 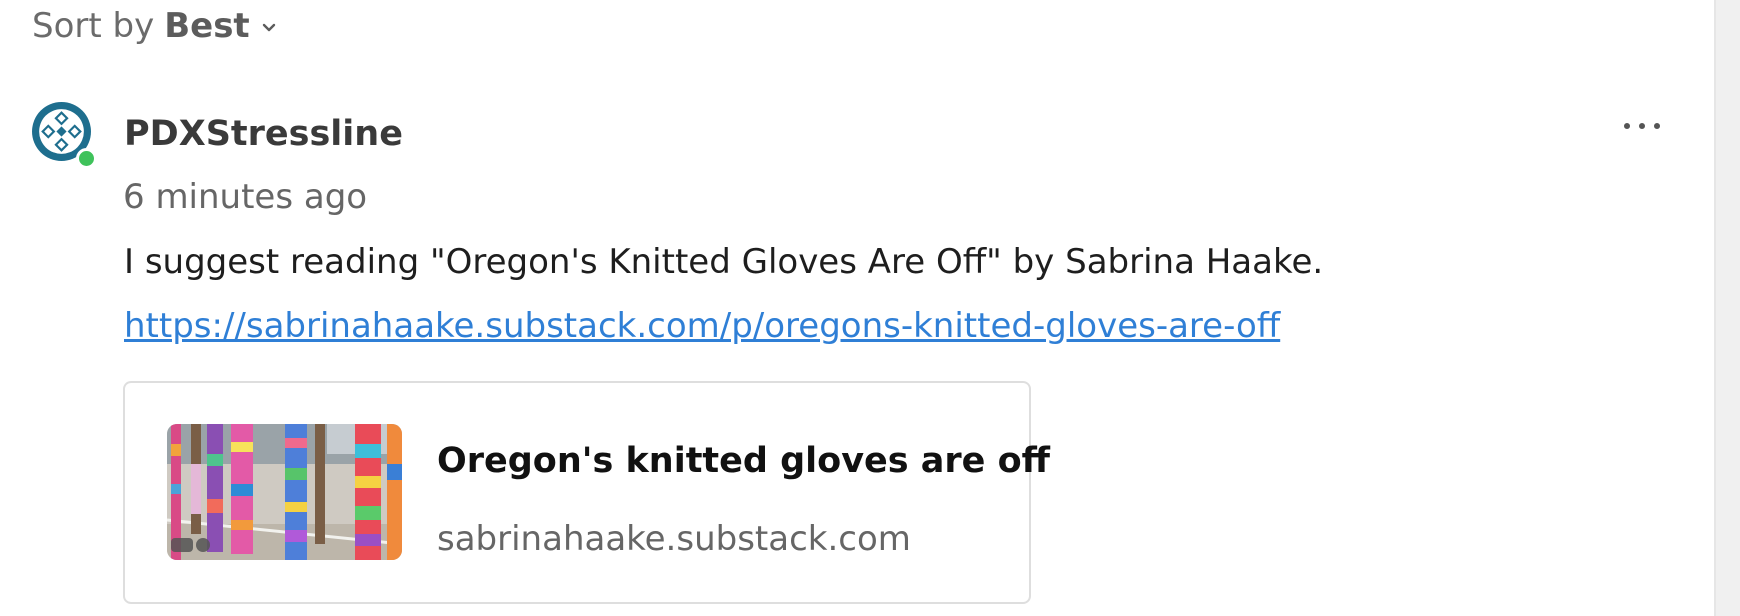 What do you see at coordinates (245, 197) in the screenshot?
I see `comment-timestamp: 6 minutes ago` at bounding box center [245, 197].